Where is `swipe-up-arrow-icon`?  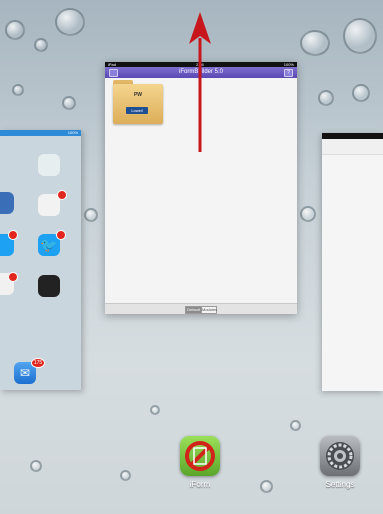 swipe-up-arrow-icon is located at coordinates (200, 82).